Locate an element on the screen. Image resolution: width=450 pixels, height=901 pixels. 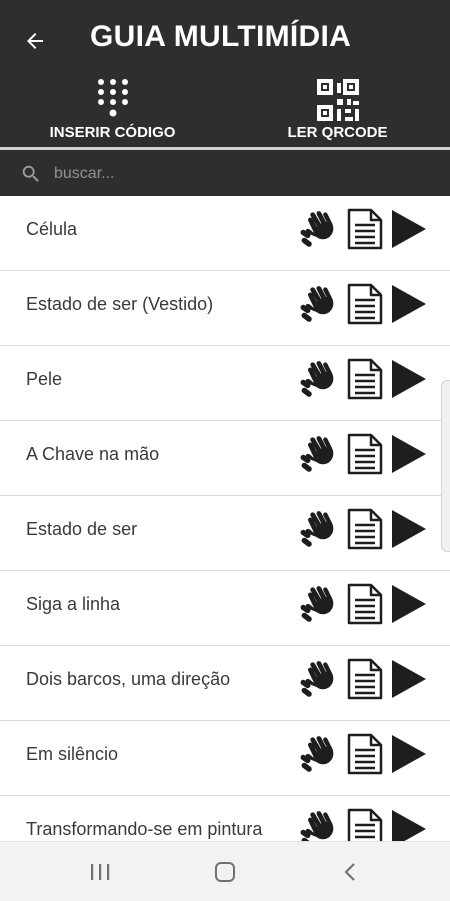
home-button is located at coordinates (225, 871).